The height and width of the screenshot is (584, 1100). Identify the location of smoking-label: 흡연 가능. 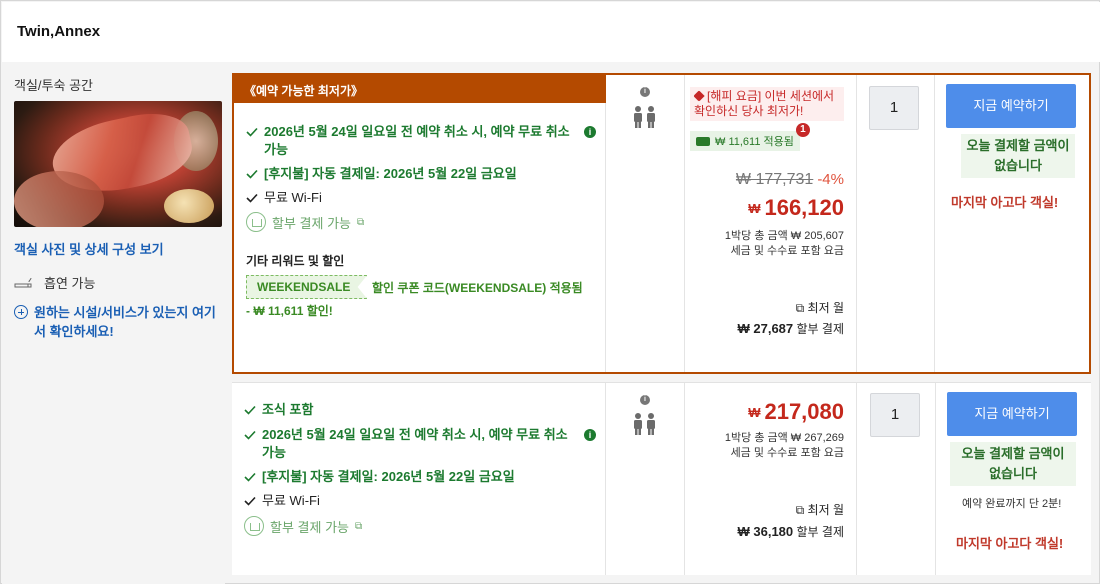
(70, 283).